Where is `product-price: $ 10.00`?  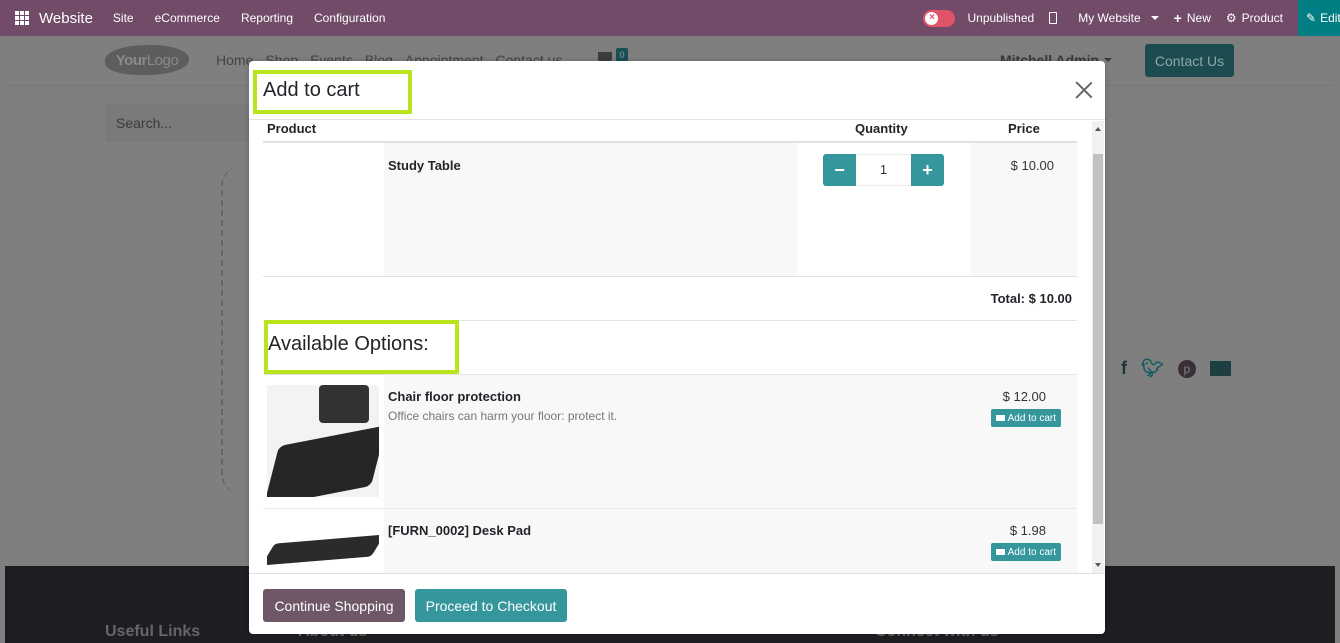
product-price: $ 10.00 is located at coordinates (1032, 165).